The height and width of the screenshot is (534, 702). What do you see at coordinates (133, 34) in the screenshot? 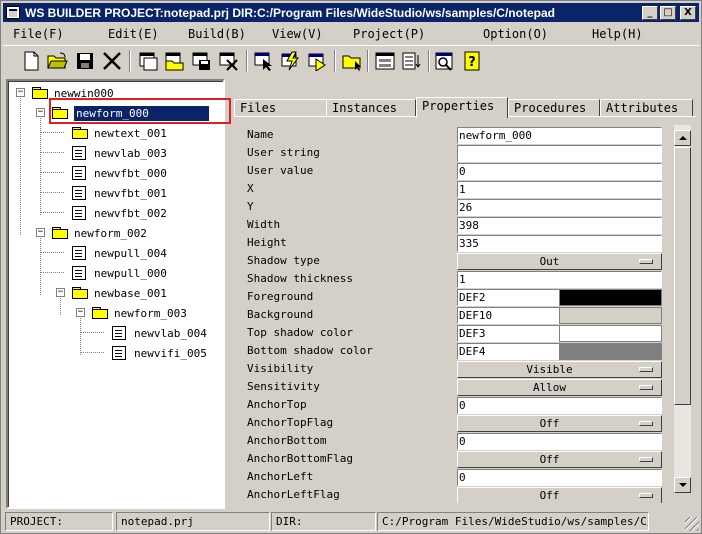
I see `menu-edit: Edit(E)` at bounding box center [133, 34].